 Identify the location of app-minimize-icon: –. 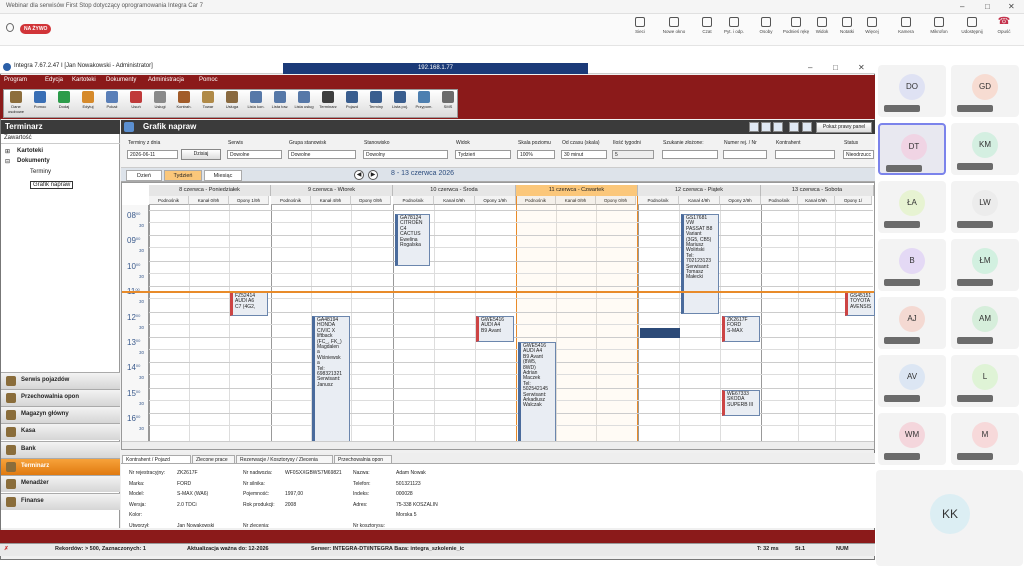
(810, 67).